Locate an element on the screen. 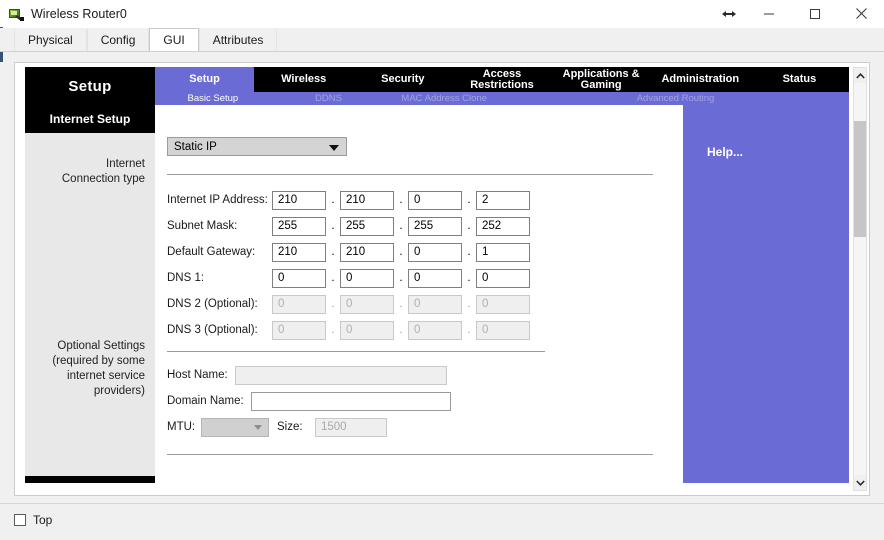 The height and width of the screenshot is (540, 884). optional-settings-group: Host Name: Domain Name: MTU: Size: 1500 is located at coordinates (425, 396).